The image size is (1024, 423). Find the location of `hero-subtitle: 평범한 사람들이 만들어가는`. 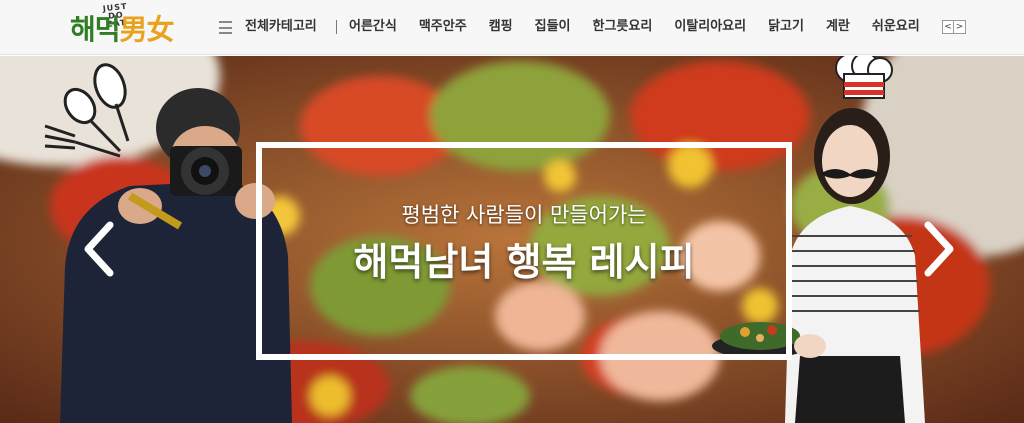

hero-subtitle: 평범한 사람들이 만들어가는 is located at coordinates (524, 215).